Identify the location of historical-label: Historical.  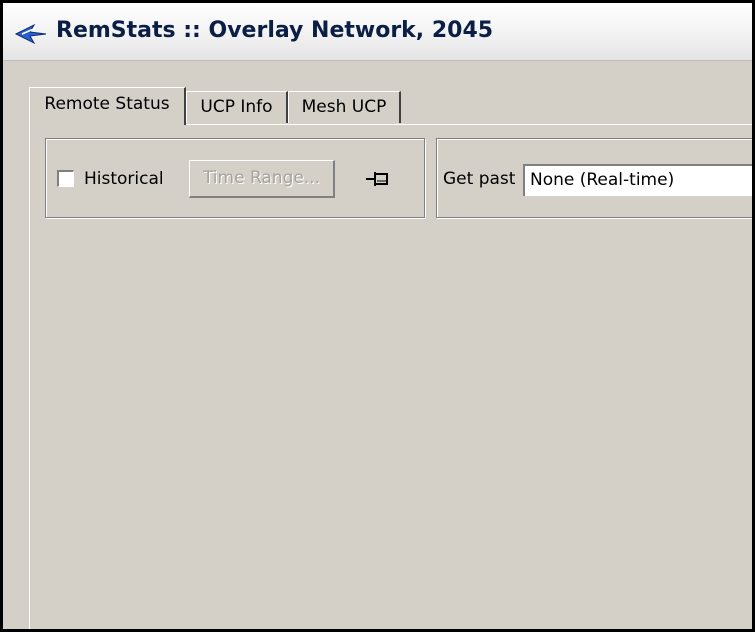
(124, 179).